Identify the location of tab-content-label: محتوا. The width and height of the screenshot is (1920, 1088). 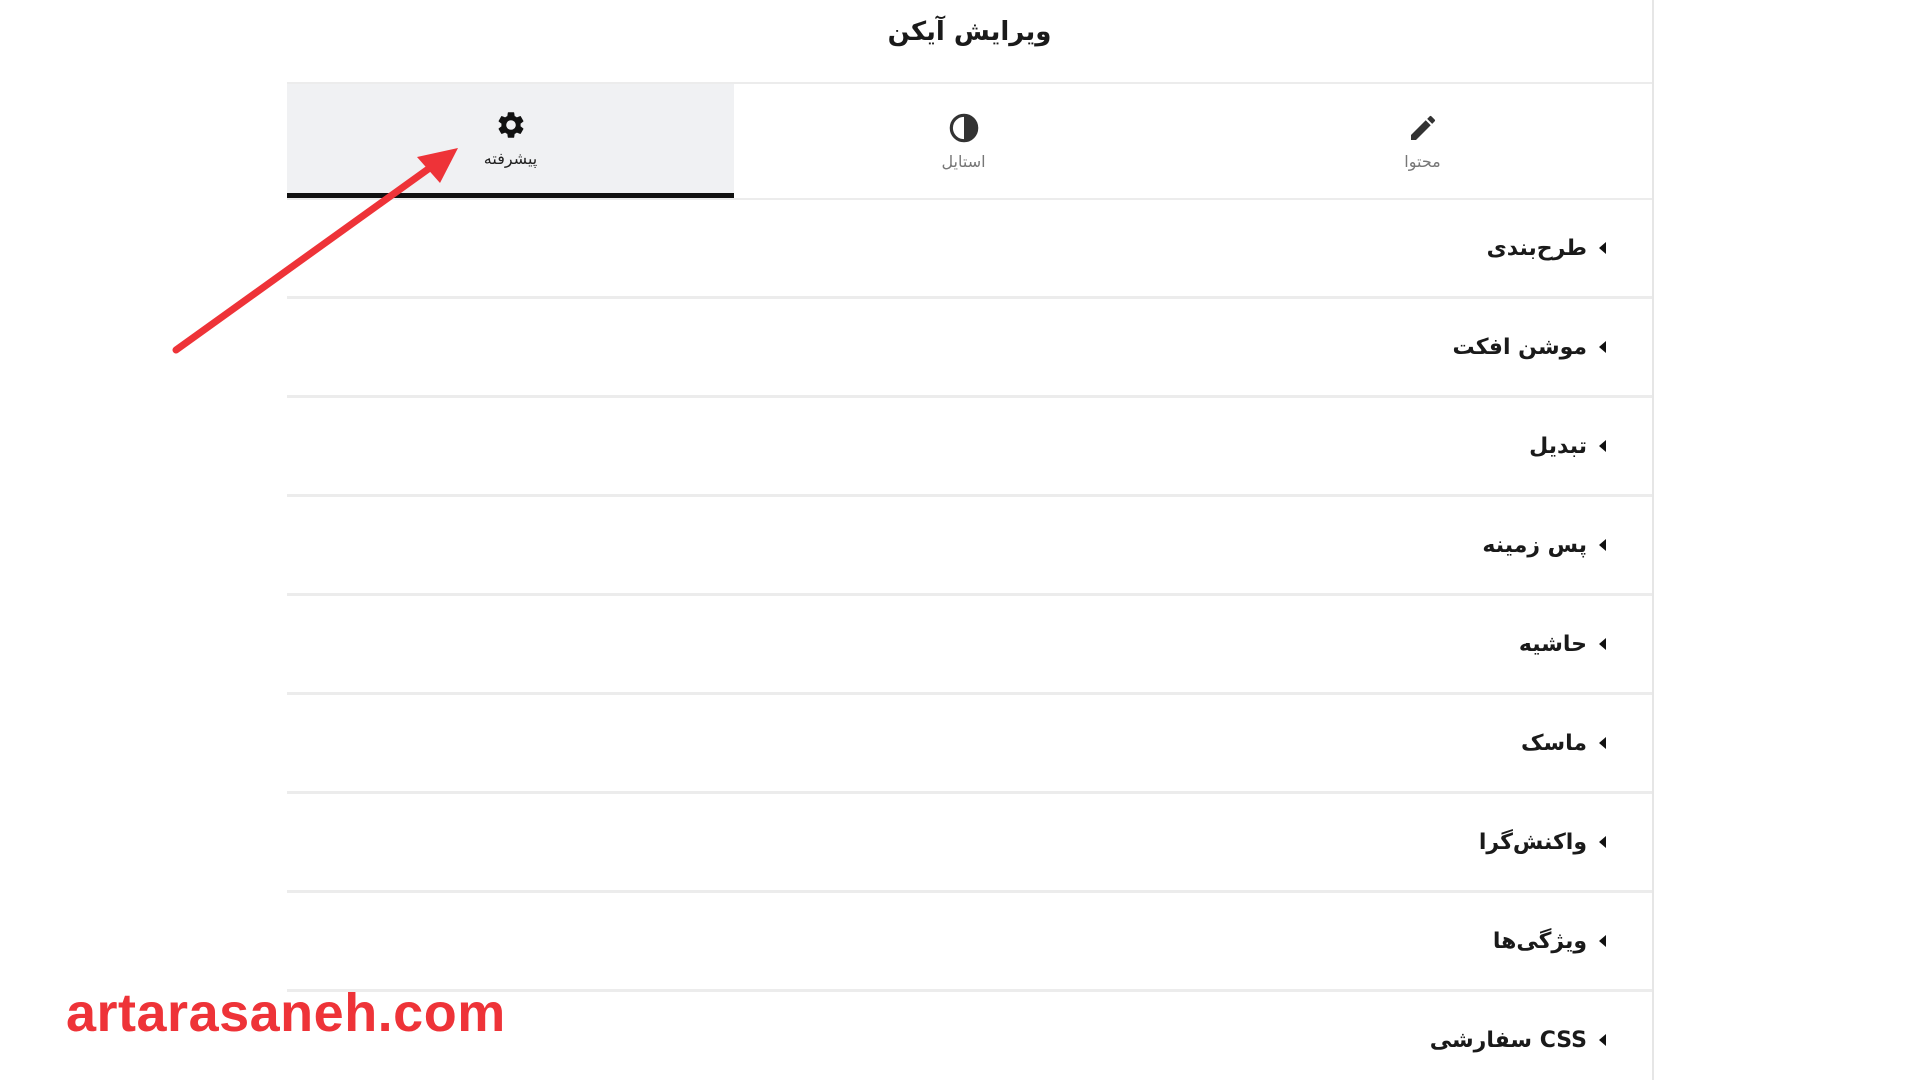
(1422, 161).